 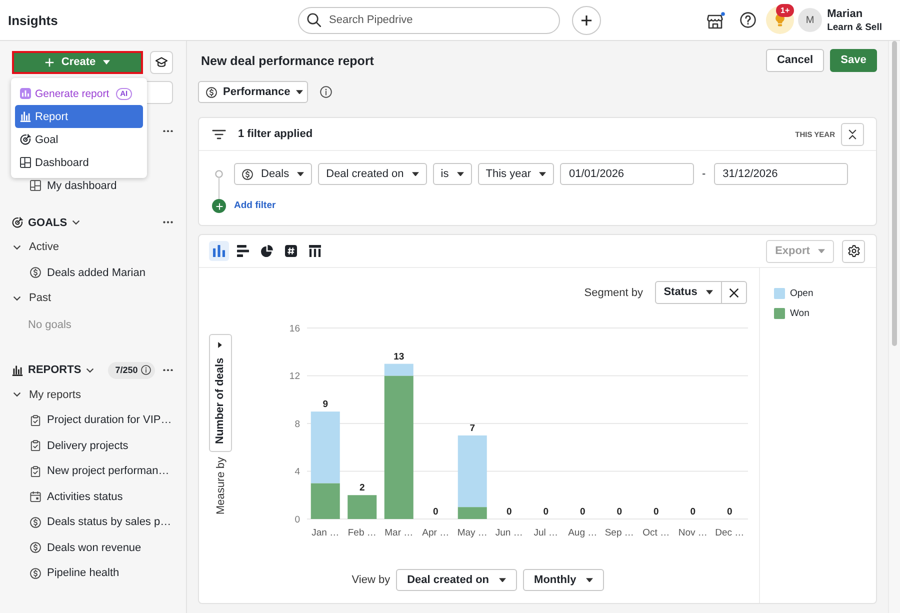 I want to click on view-by-select: Monthly, so click(x=563, y=580).